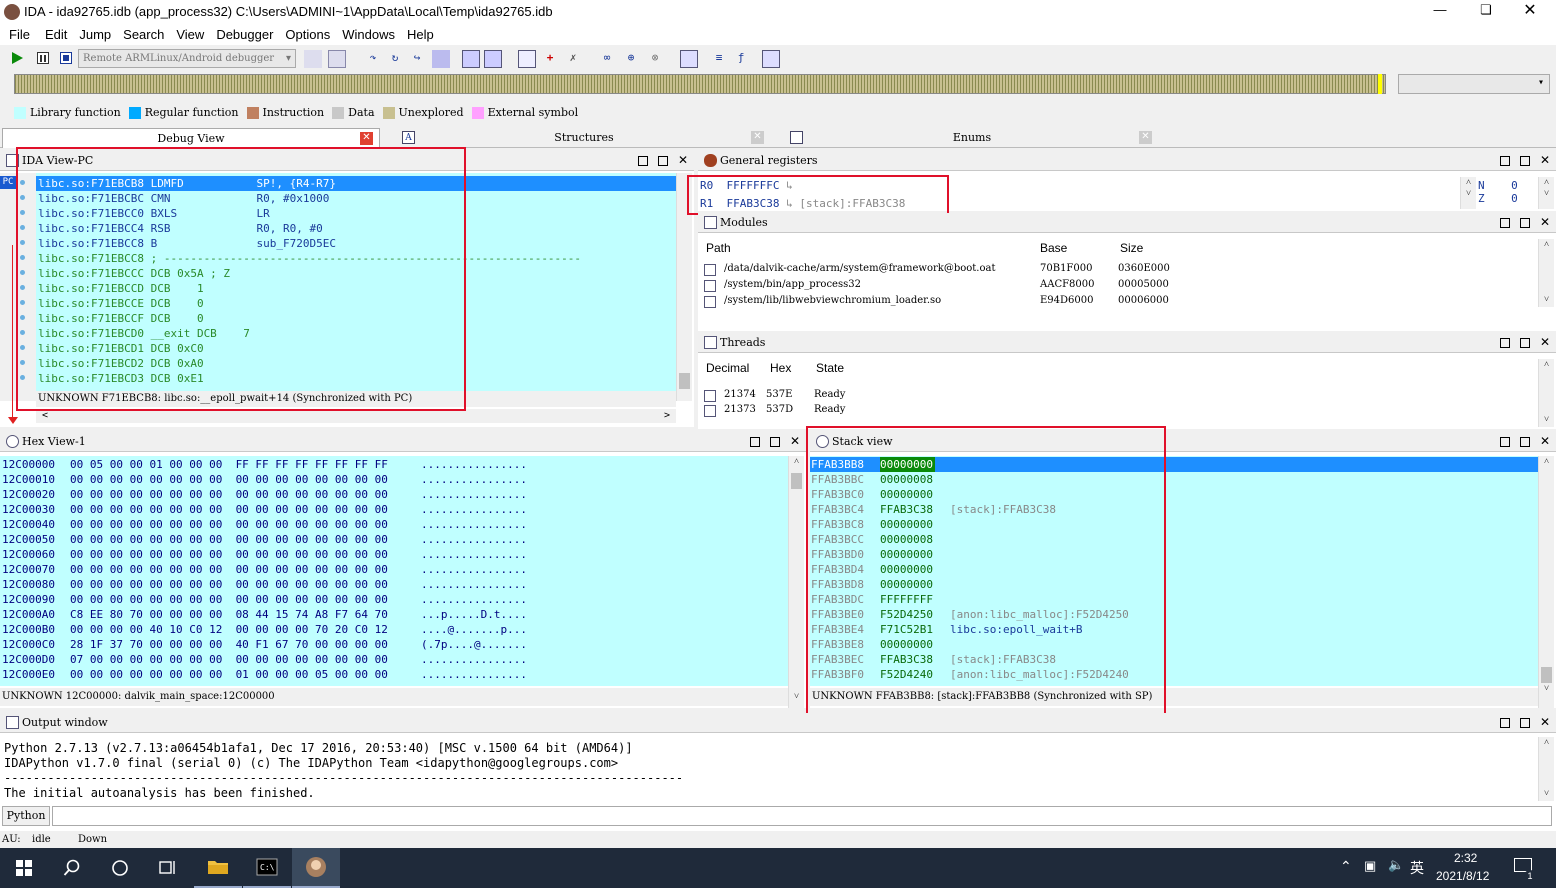 This screenshot has height=888, width=1556. What do you see at coordinates (168, 868) in the screenshot?
I see `task-view-icon` at bounding box center [168, 868].